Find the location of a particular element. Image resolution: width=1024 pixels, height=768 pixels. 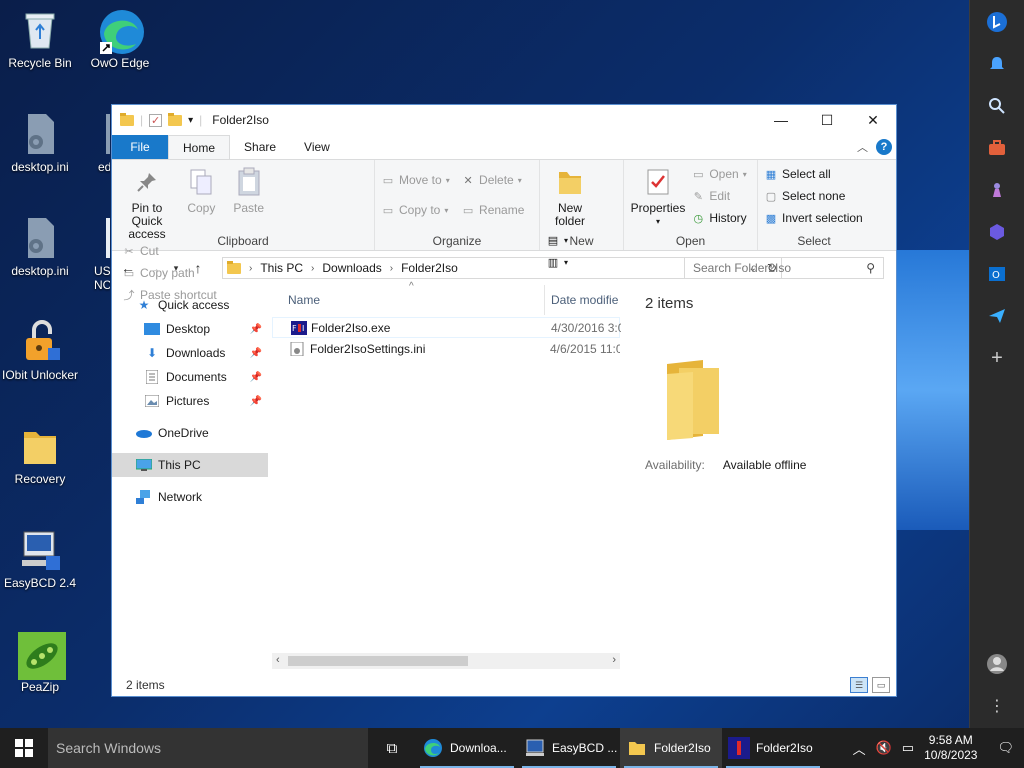

help-icon: ? is located at coordinates (884, 147).